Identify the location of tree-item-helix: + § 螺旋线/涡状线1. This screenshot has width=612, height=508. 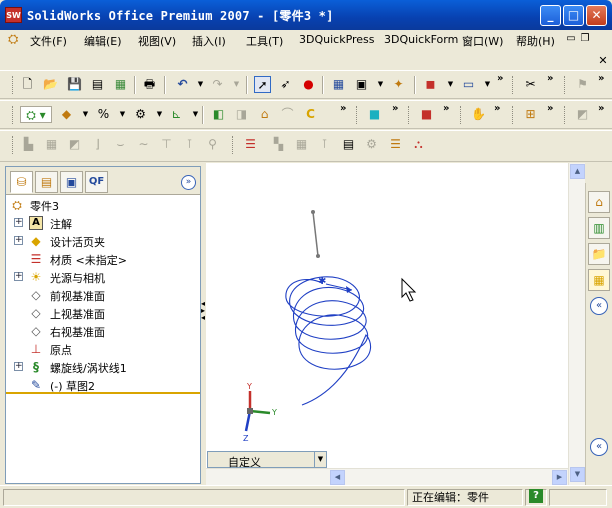
(103, 367).